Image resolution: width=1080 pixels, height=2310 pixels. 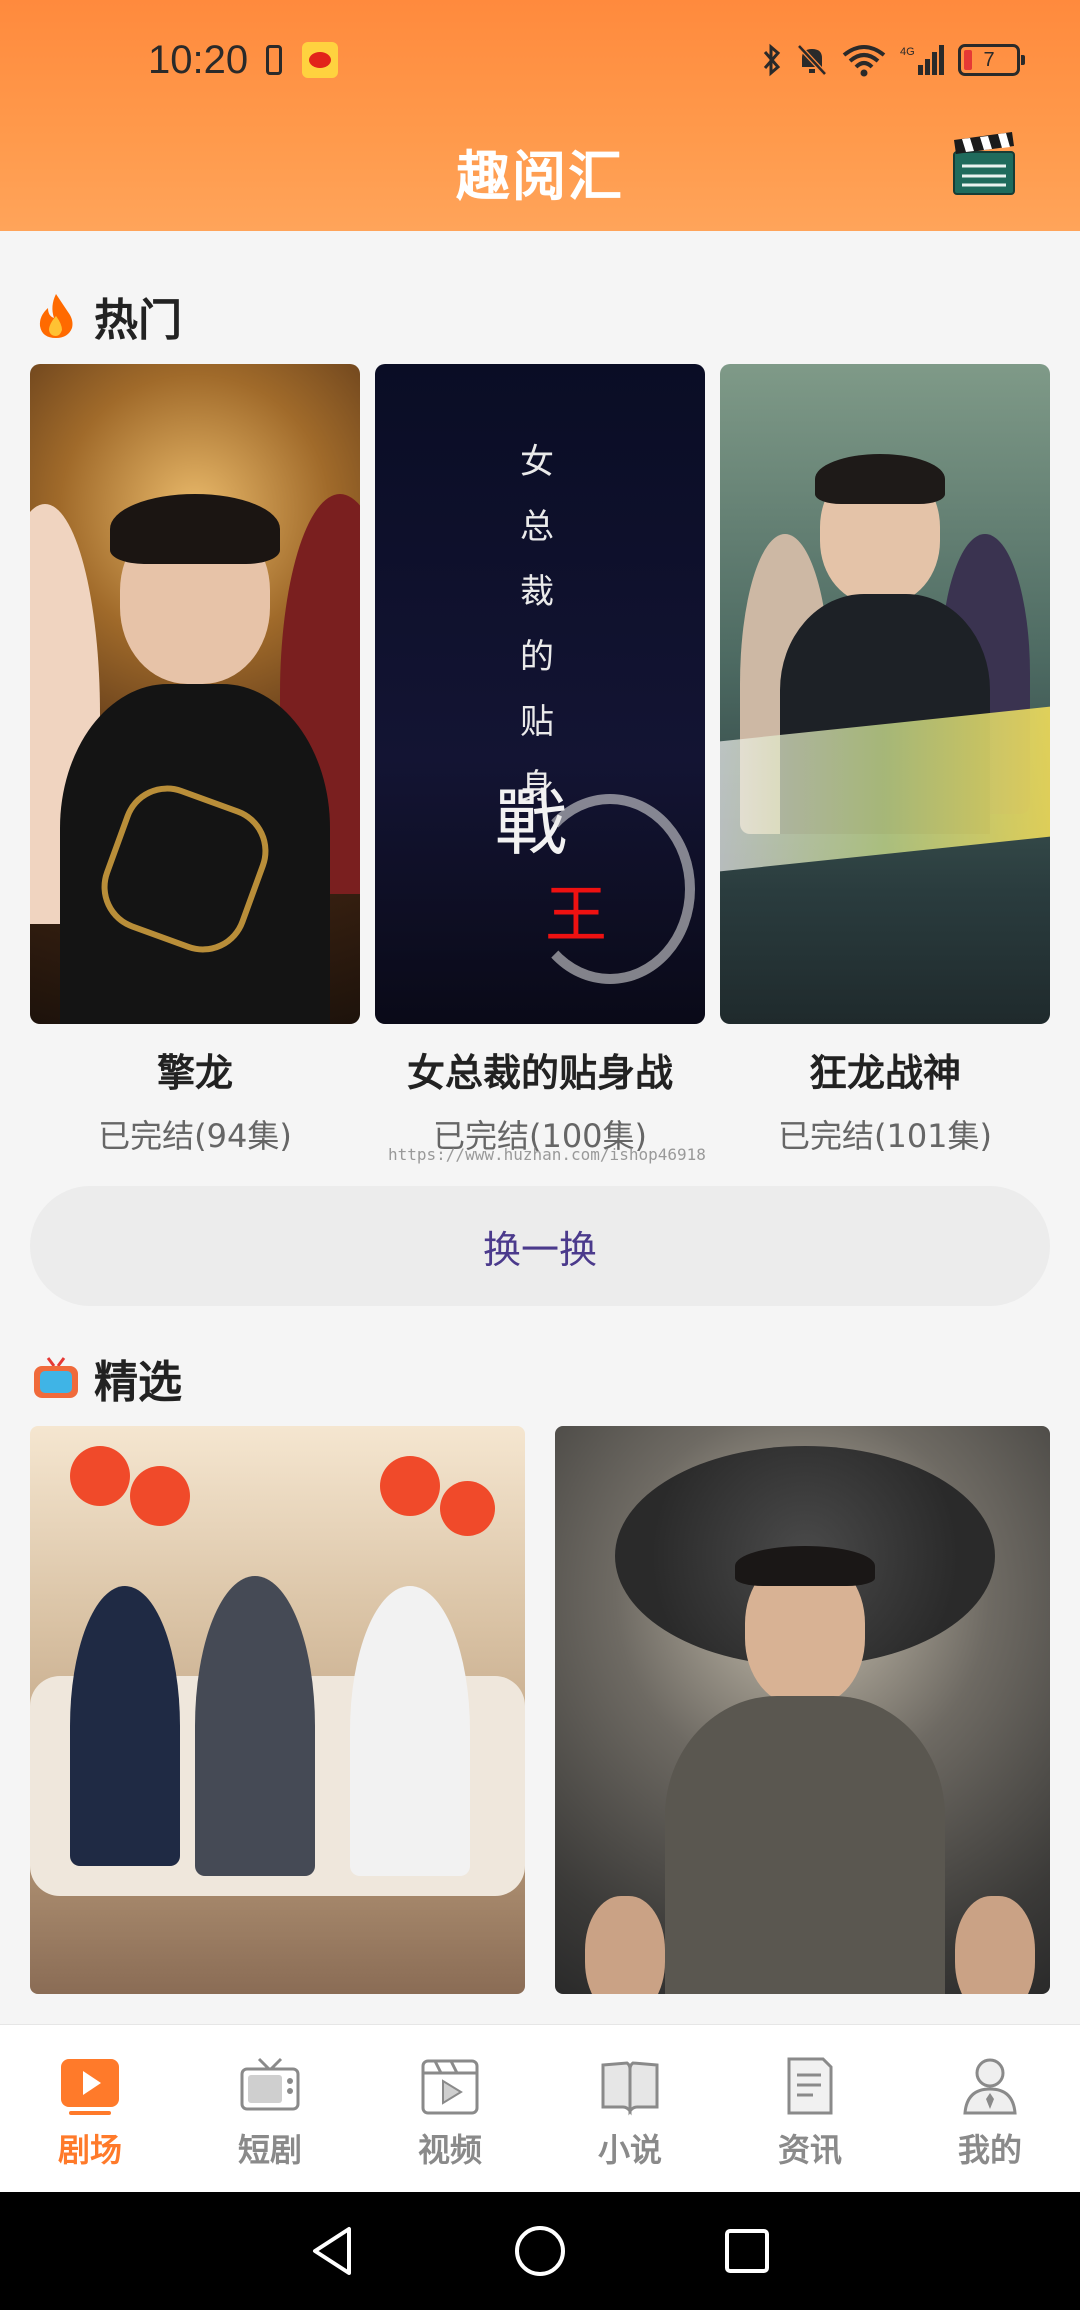 What do you see at coordinates (893, 60) in the screenshot?
I see `status-icons: 4G 7` at bounding box center [893, 60].